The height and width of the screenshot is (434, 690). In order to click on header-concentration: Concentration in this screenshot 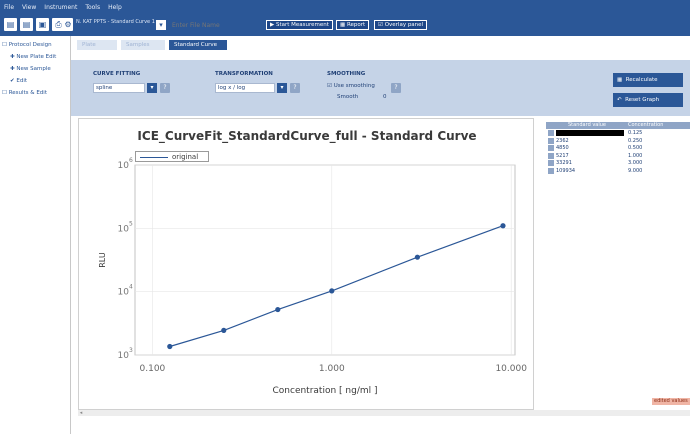, I will do `click(646, 125)`.